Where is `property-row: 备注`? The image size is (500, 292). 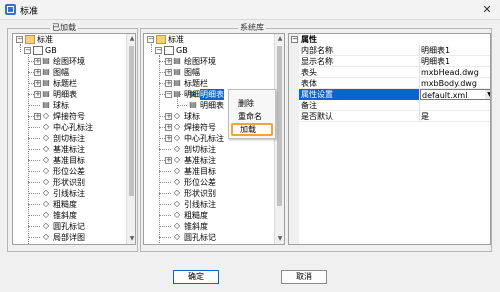
property-row: 备注 is located at coordinates (394, 105).